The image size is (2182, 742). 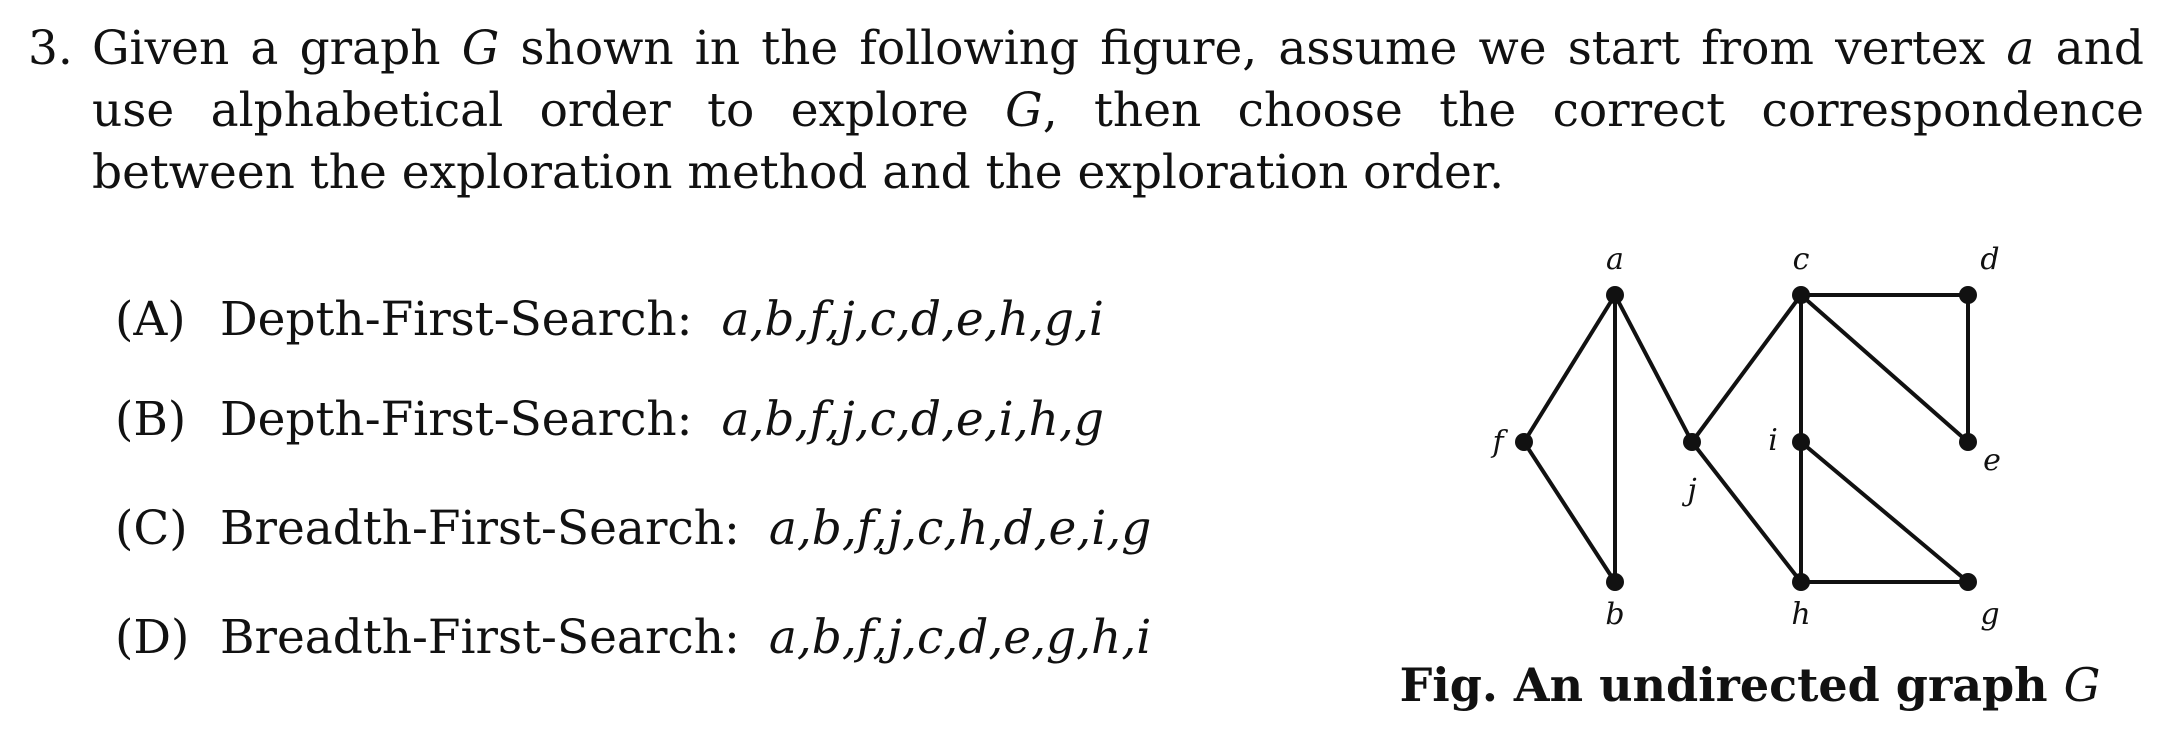 What do you see at coordinates (1968, 442) in the screenshot?
I see `vertex-e` at bounding box center [1968, 442].